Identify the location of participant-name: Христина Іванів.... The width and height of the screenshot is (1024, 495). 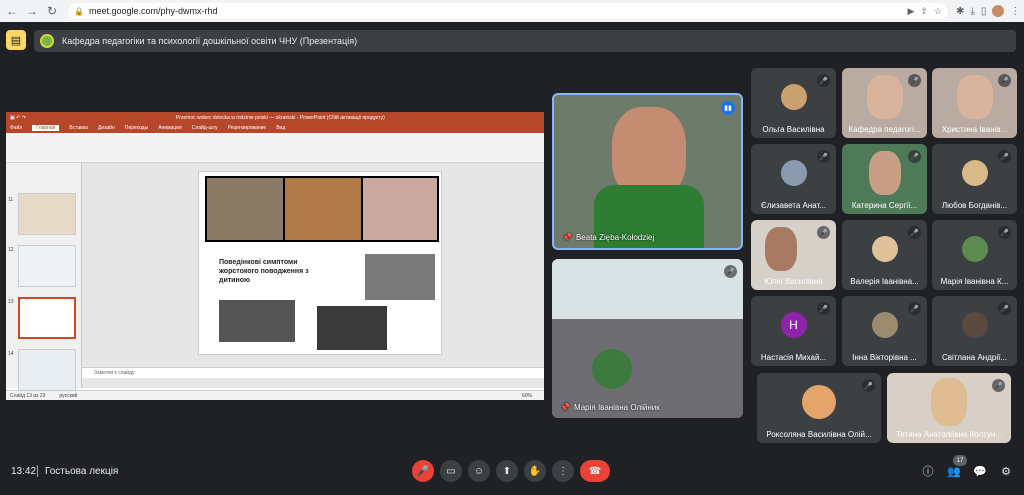
(974, 129).